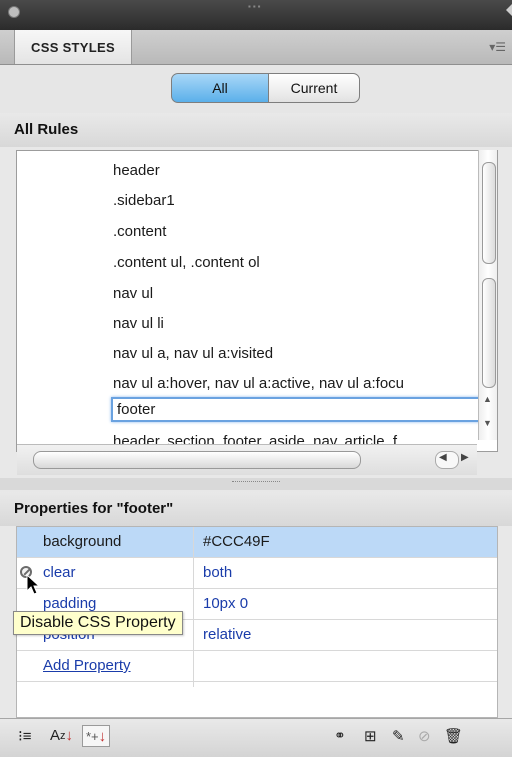  I want to click on category-view-glyph: ⁝≡, so click(25, 736).